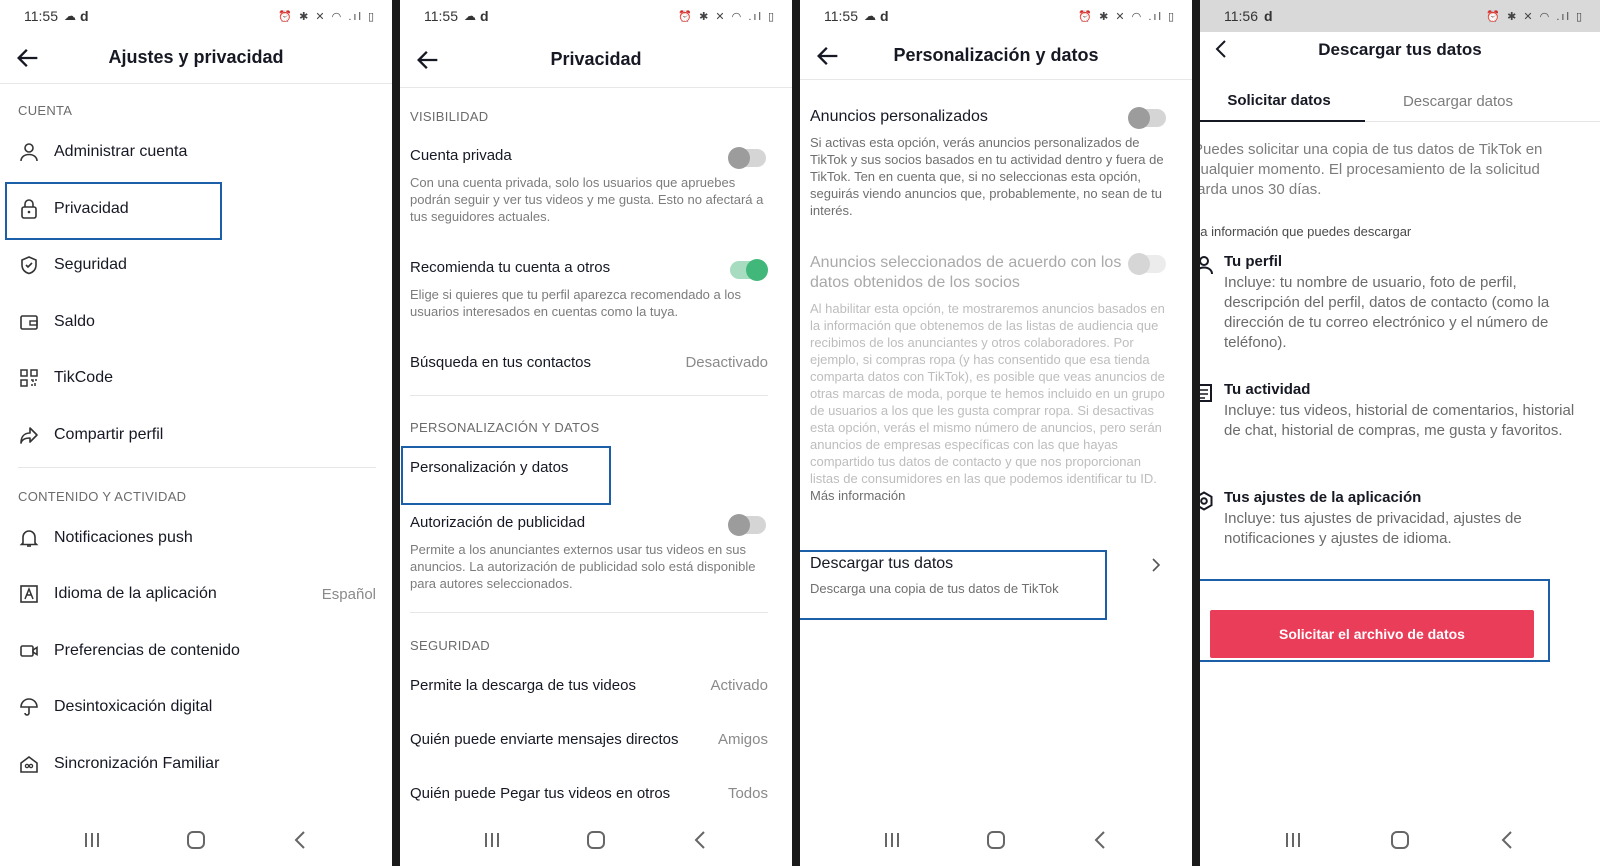 Image resolution: width=1600 pixels, height=866 pixels. I want to click on info-item-title: Tu perfil, so click(1253, 261).